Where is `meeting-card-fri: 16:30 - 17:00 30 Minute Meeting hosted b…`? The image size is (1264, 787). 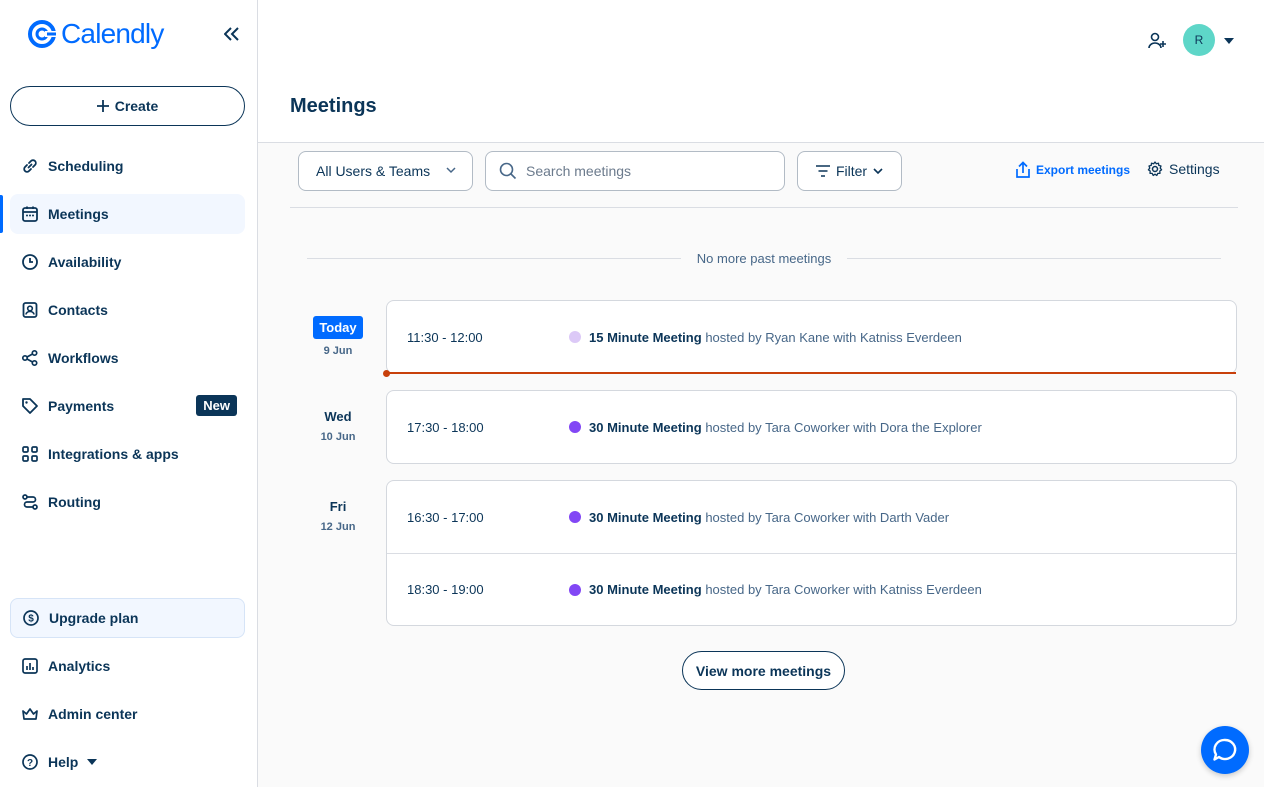 meeting-card-fri: 16:30 - 17:00 30 Minute Meeting hosted b… is located at coordinates (811, 553).